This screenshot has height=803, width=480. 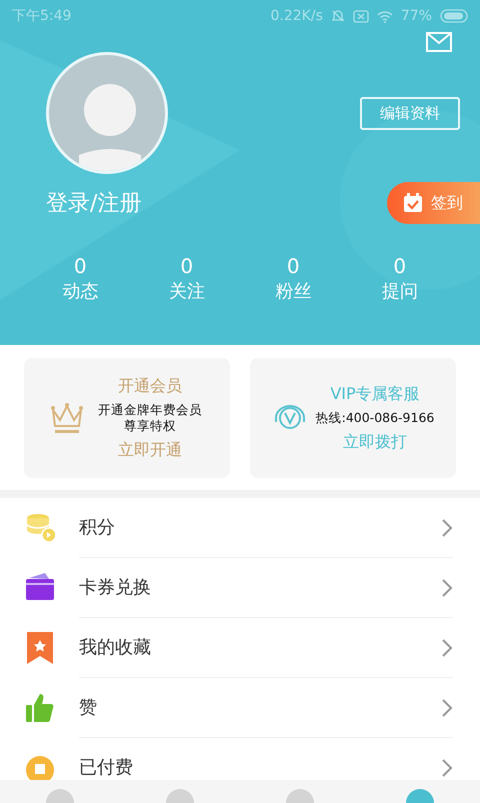 What do you see at coordinates (454, 16) in the screenshot?
I see `battery-icon` at bounding box center [454, 16].